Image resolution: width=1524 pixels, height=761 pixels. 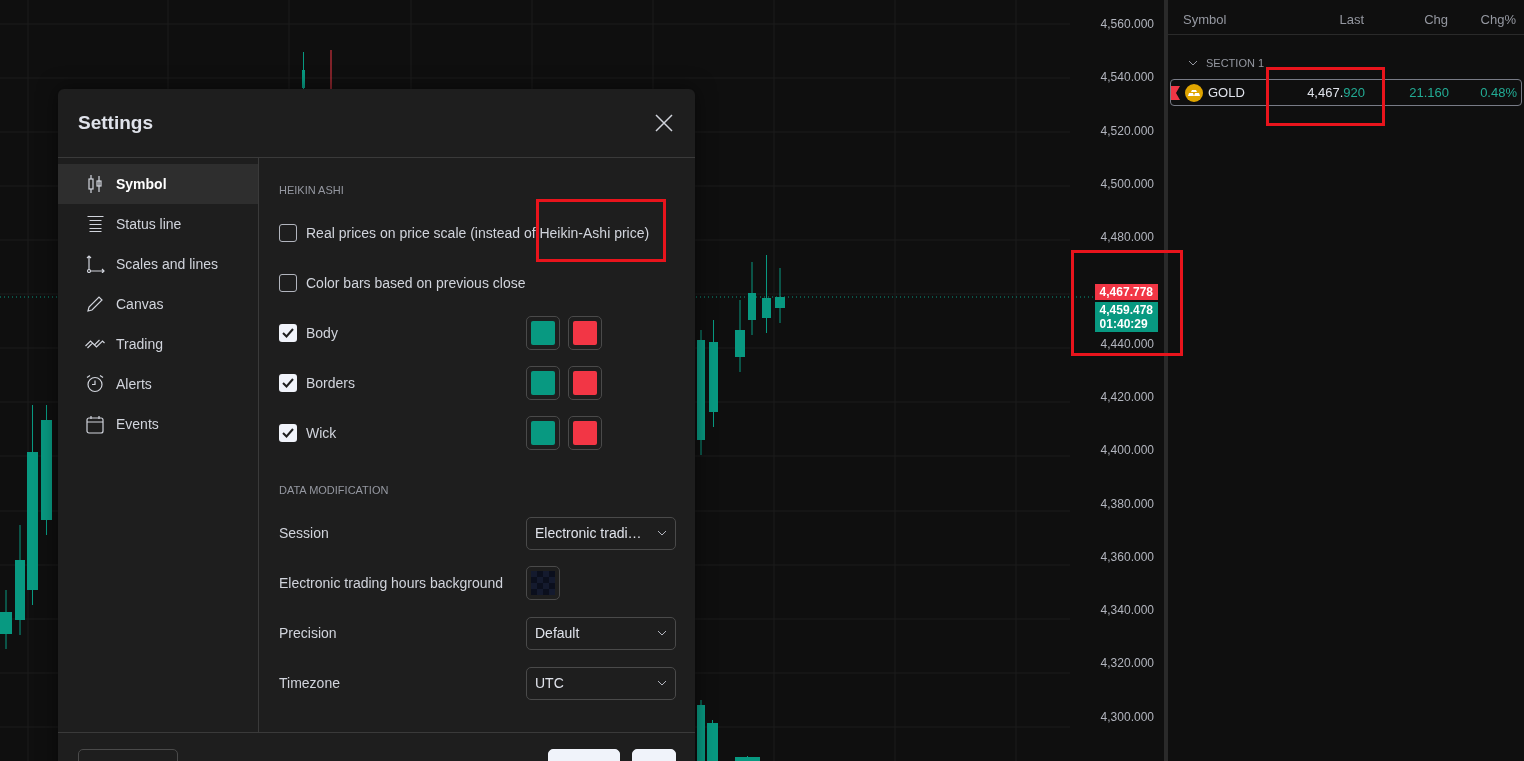 What do you see at coordinates (391, 583) in the screenshot?
I see `field-label: Electronic trading hours background` at bounding box center [391, 583].